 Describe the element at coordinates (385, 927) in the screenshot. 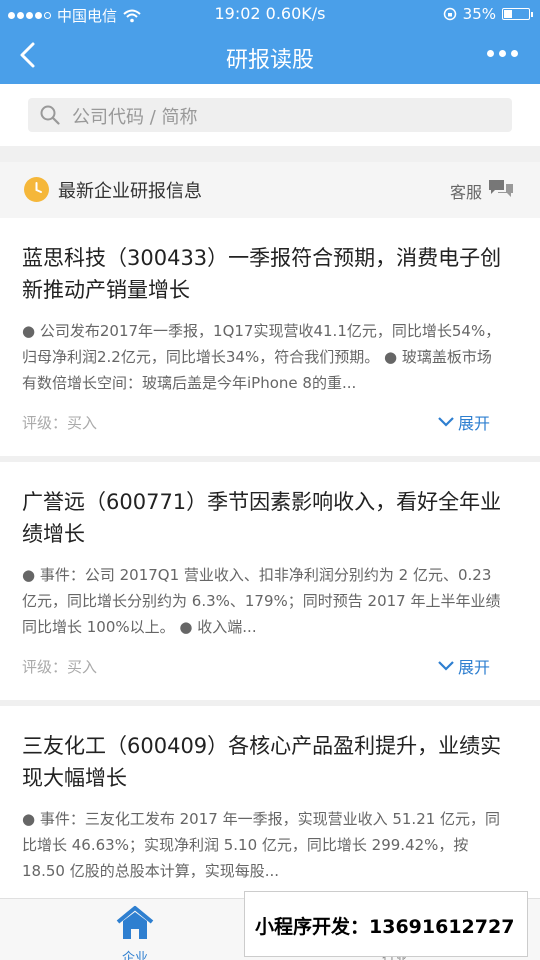

I see `promo-text: 小程序开发：13691612727` at that location.